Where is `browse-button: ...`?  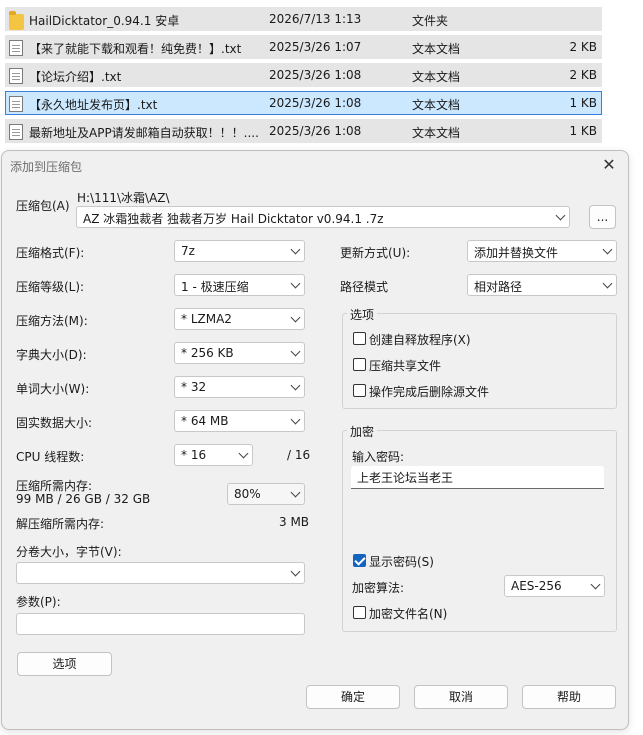
browse-button: ... is located at coordinates (602, 217).